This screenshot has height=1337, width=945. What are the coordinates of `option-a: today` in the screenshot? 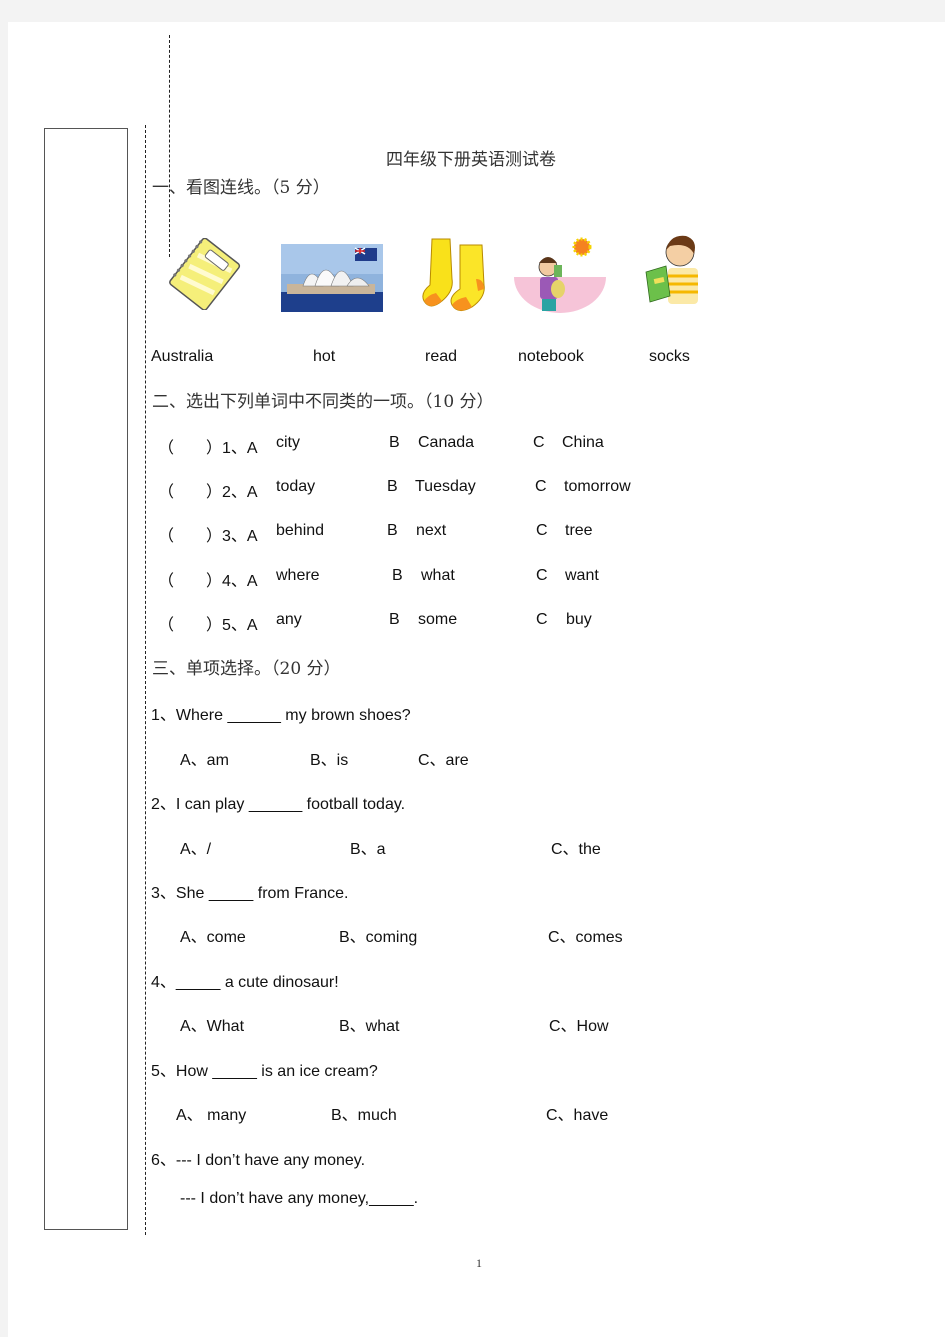 It's located at (296, 486).